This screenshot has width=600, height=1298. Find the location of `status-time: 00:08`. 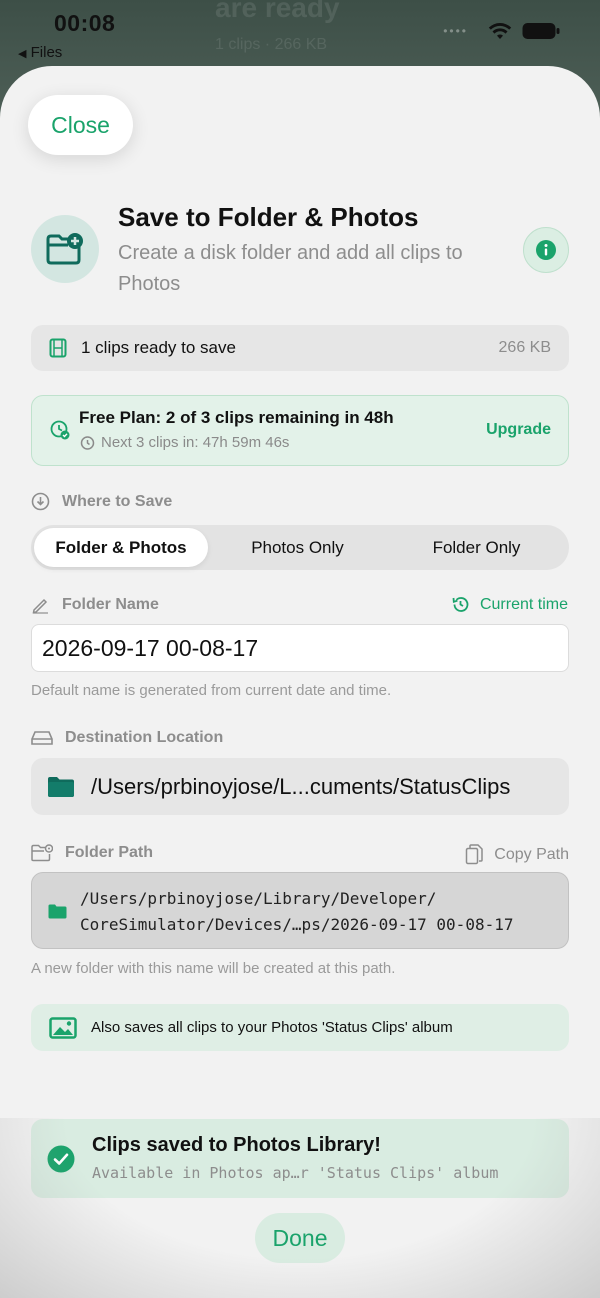

status-time: 00:08 is located at coordinates (85, 23).